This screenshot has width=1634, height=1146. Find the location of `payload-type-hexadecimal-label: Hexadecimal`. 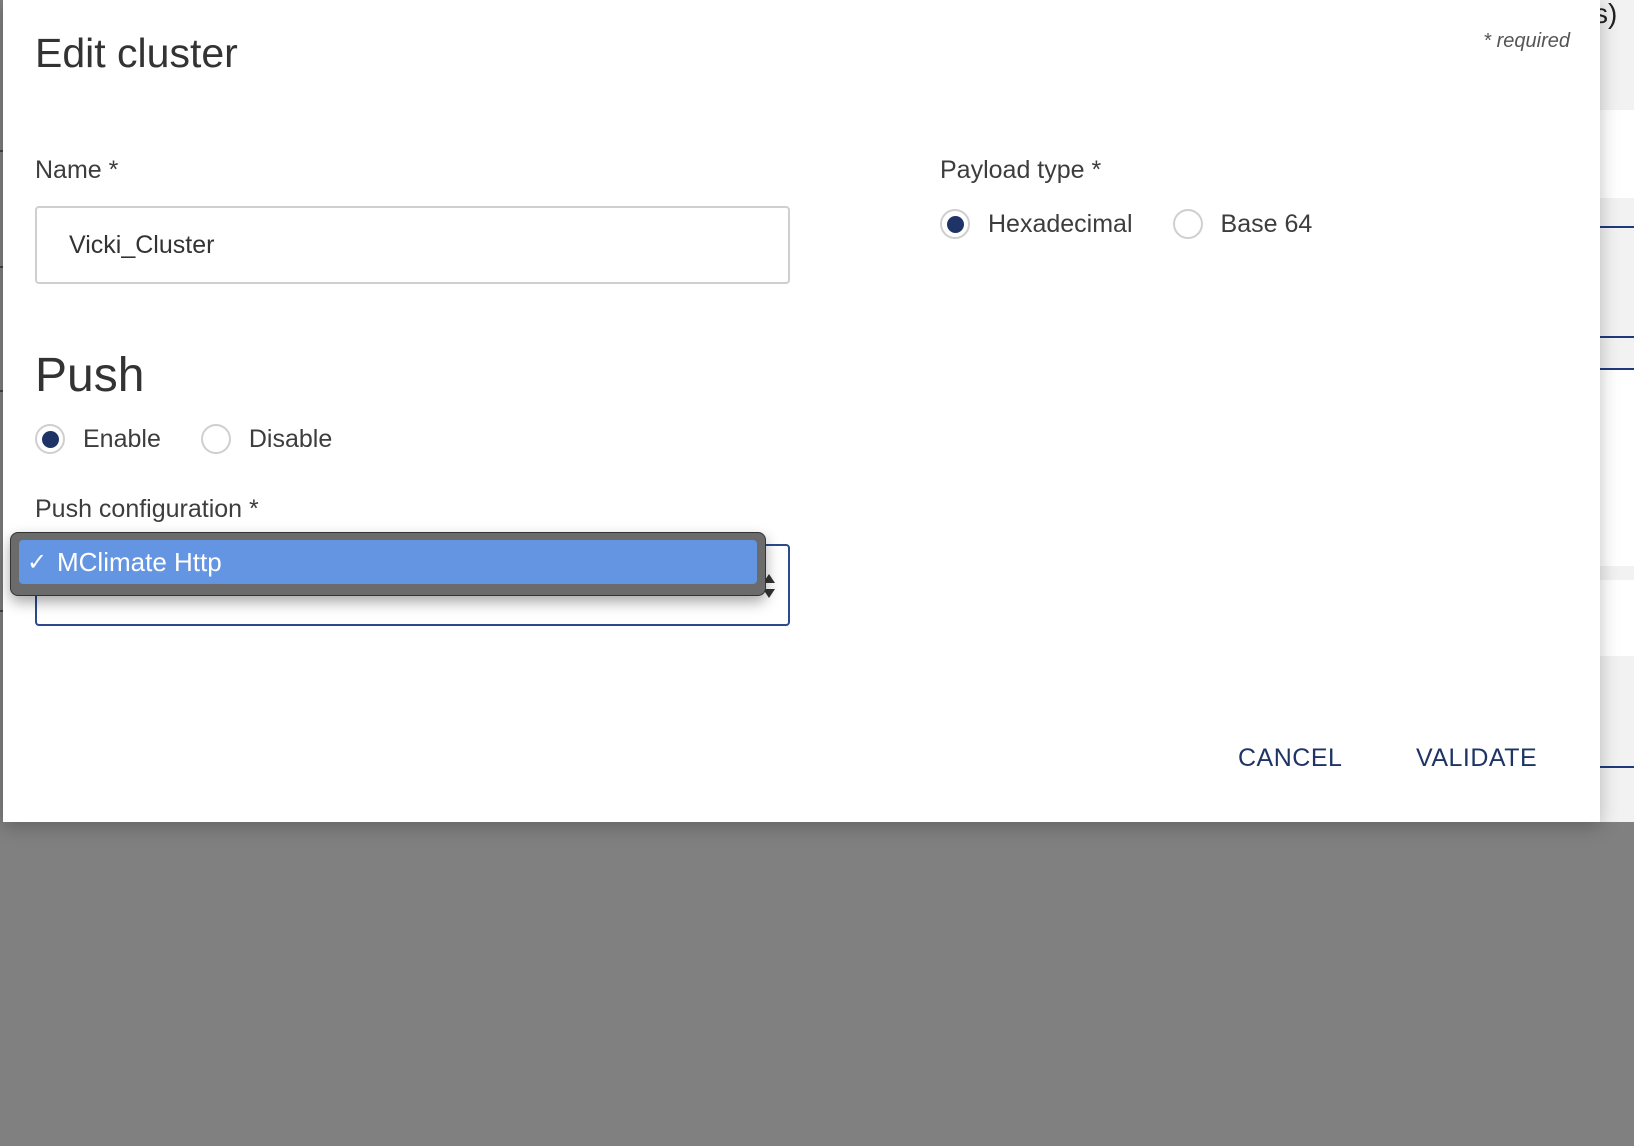

payload-type-hexadecimal-label: Hexadecimal is located at coordinates (1060, 223).